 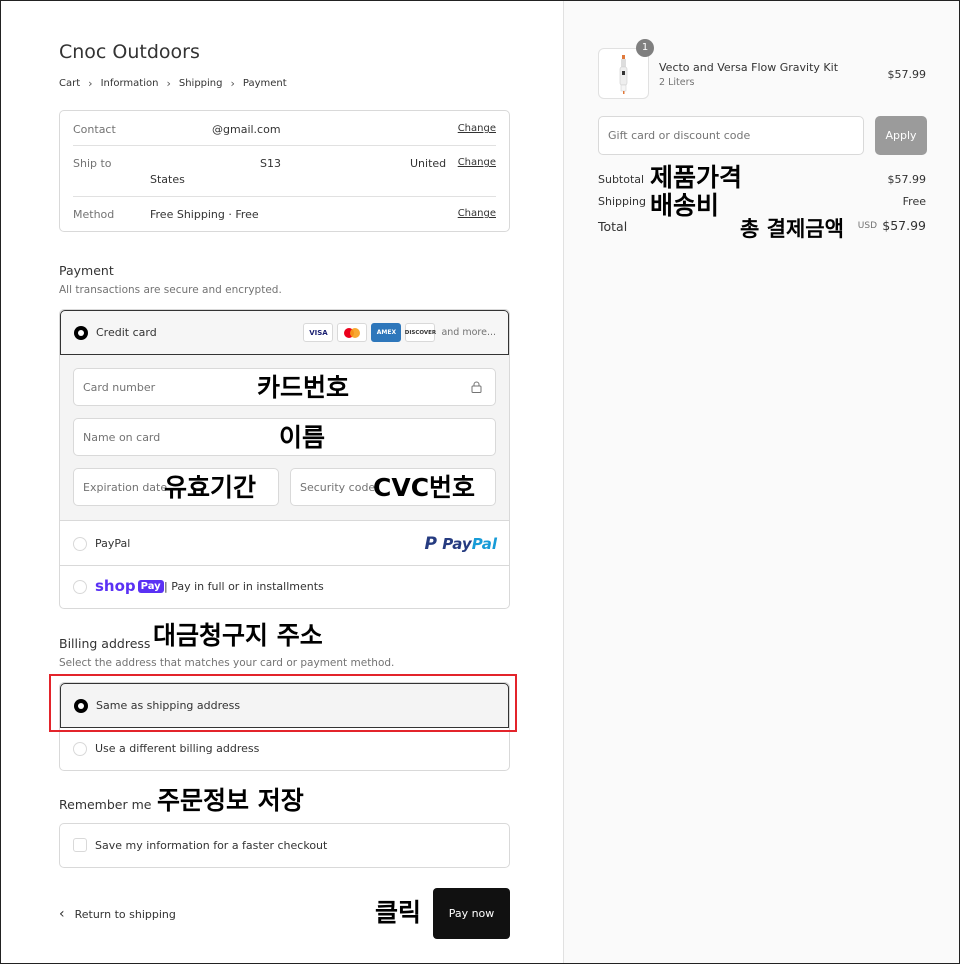 I want to click on apply-button: Apply, so click(x=901, y=135).